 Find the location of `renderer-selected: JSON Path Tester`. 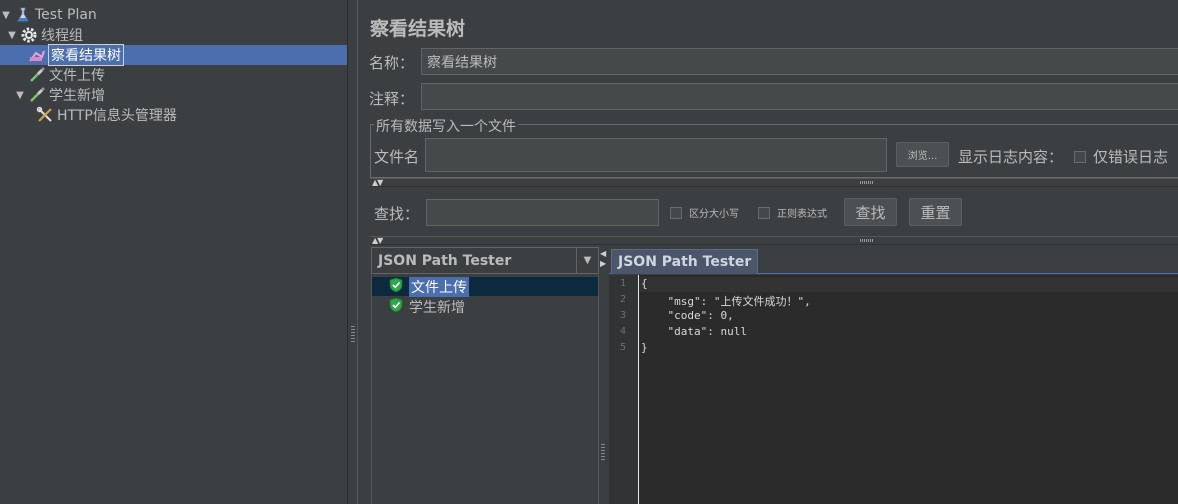

renderer-selected: JSON Path Tester is located at coordinates (445, 260).